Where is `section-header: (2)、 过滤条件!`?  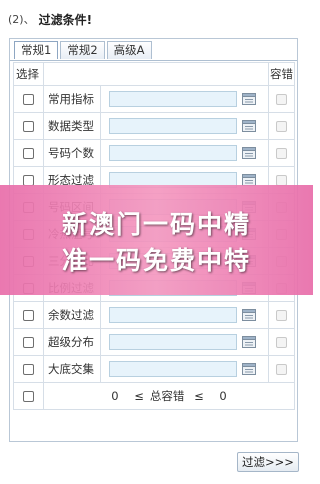
section-header: (2)、 过滤条件! is located at coordinates (50, 19).